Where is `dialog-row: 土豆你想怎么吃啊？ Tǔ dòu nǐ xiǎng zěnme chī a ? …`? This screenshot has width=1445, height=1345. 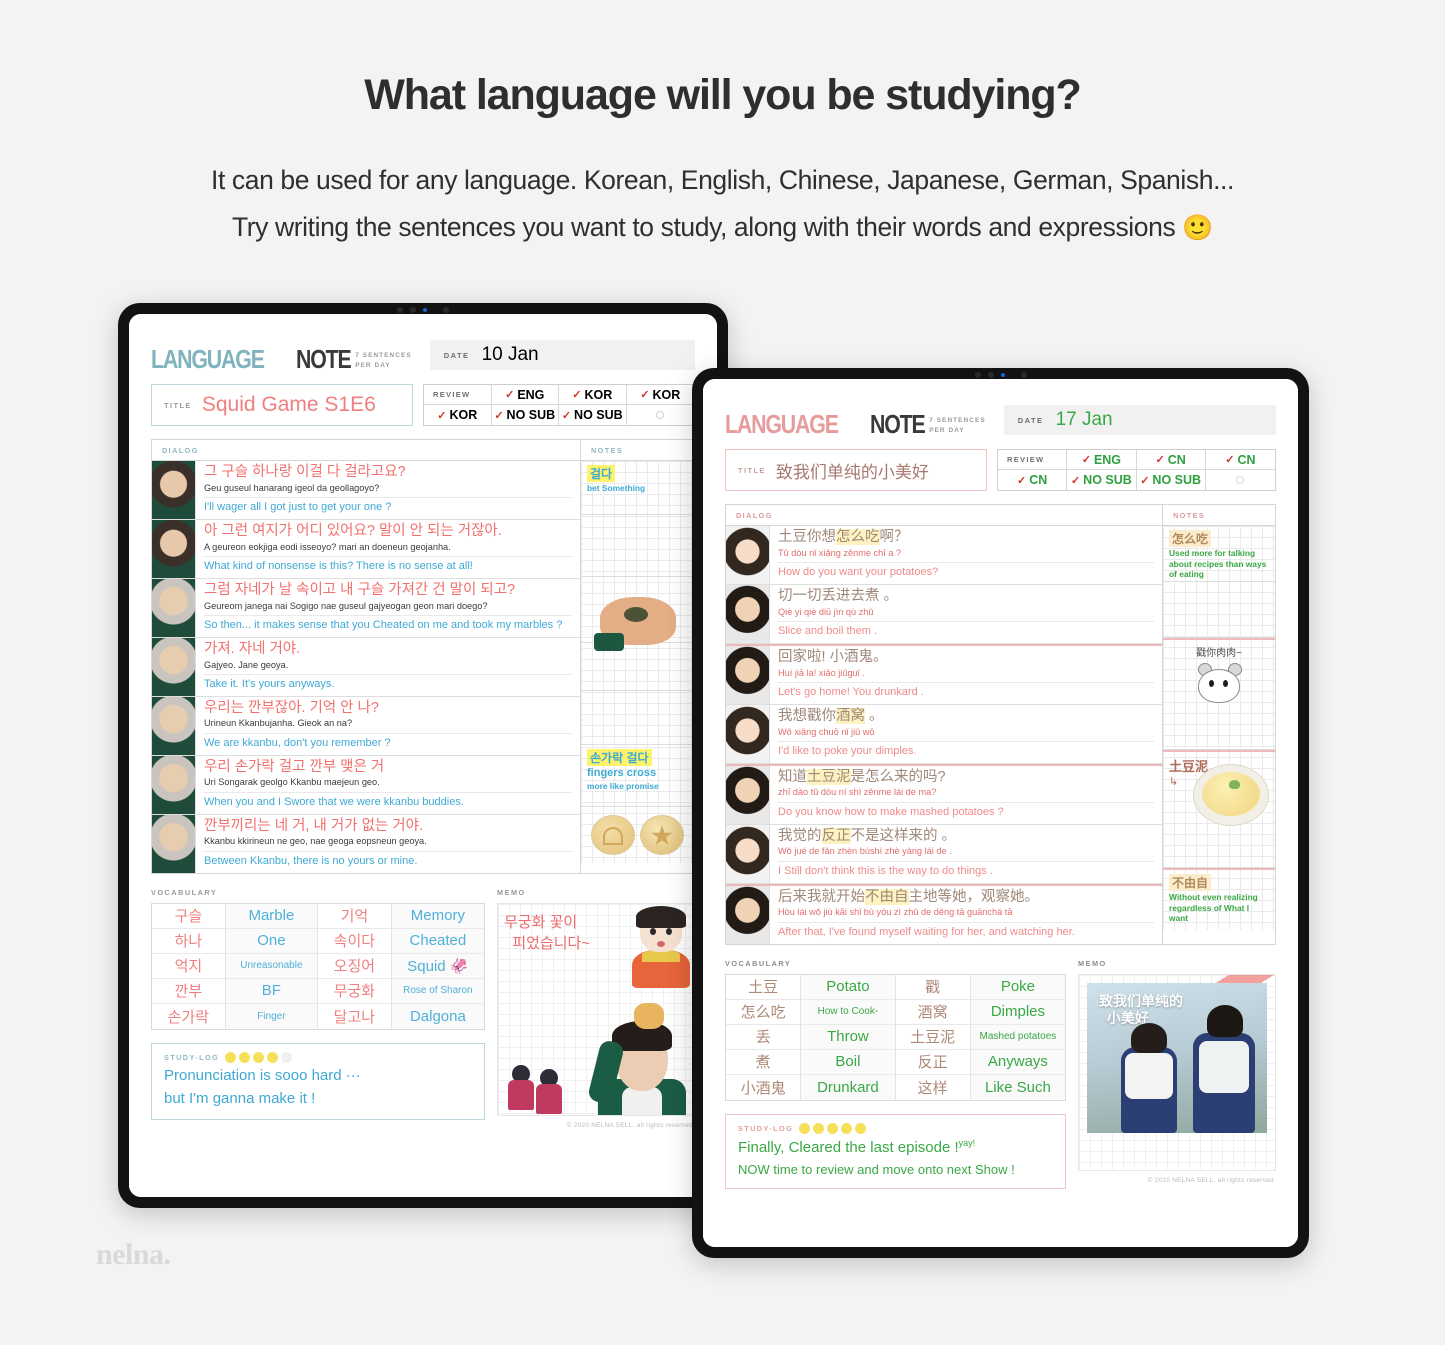 dialog-row: 土豆你想怎么吃啊？ Tǔ dòu nǐ xiǎng zěnme chī a ? … is located at coordinates (944, 555).